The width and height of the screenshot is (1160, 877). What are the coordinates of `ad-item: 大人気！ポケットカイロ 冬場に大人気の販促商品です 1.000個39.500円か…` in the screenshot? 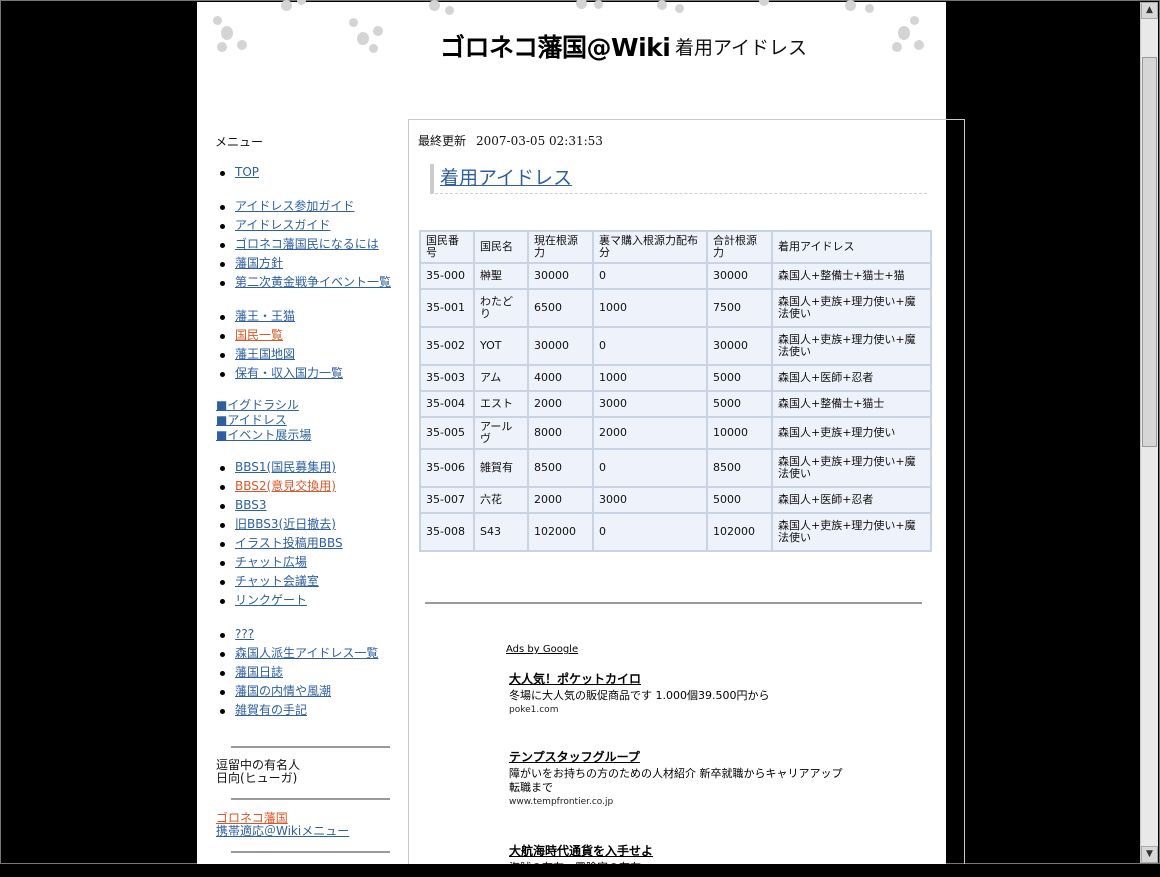 It's located at (679, 692).